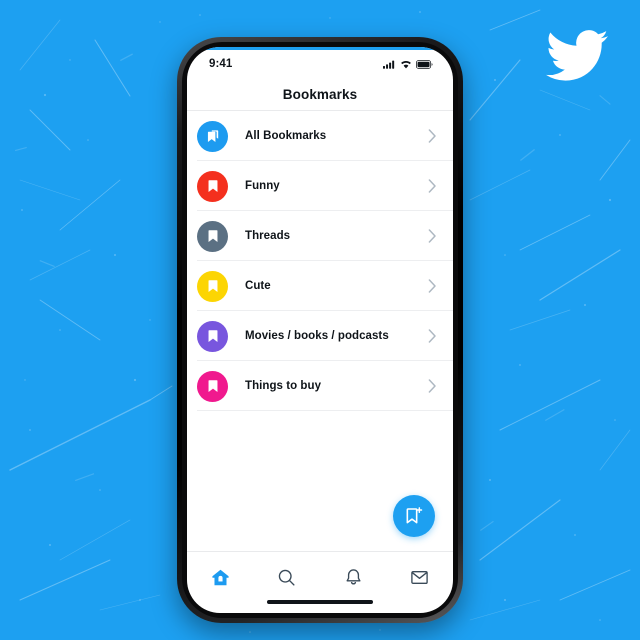 The height and width of the screenshot is (640, 640). I want to click on nav-item-home, so click(220, 577).